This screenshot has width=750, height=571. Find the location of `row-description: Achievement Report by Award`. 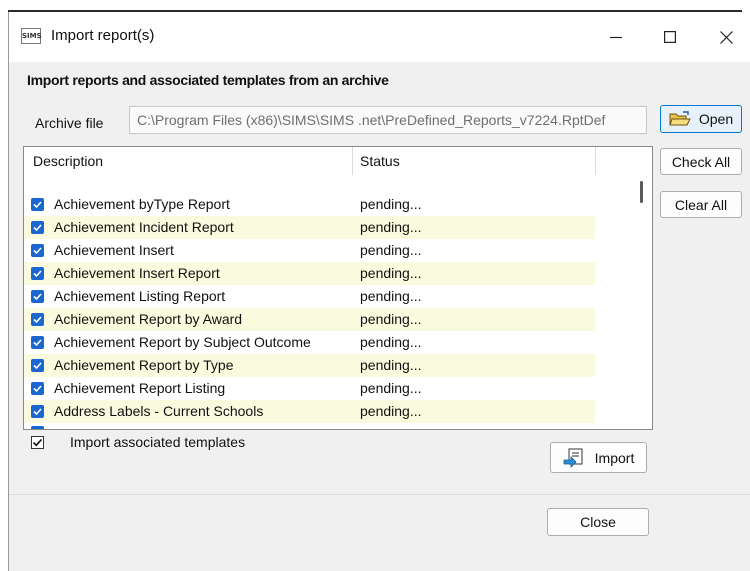

row-description: Achievement Report by Award is located at coordinates (148, 319).